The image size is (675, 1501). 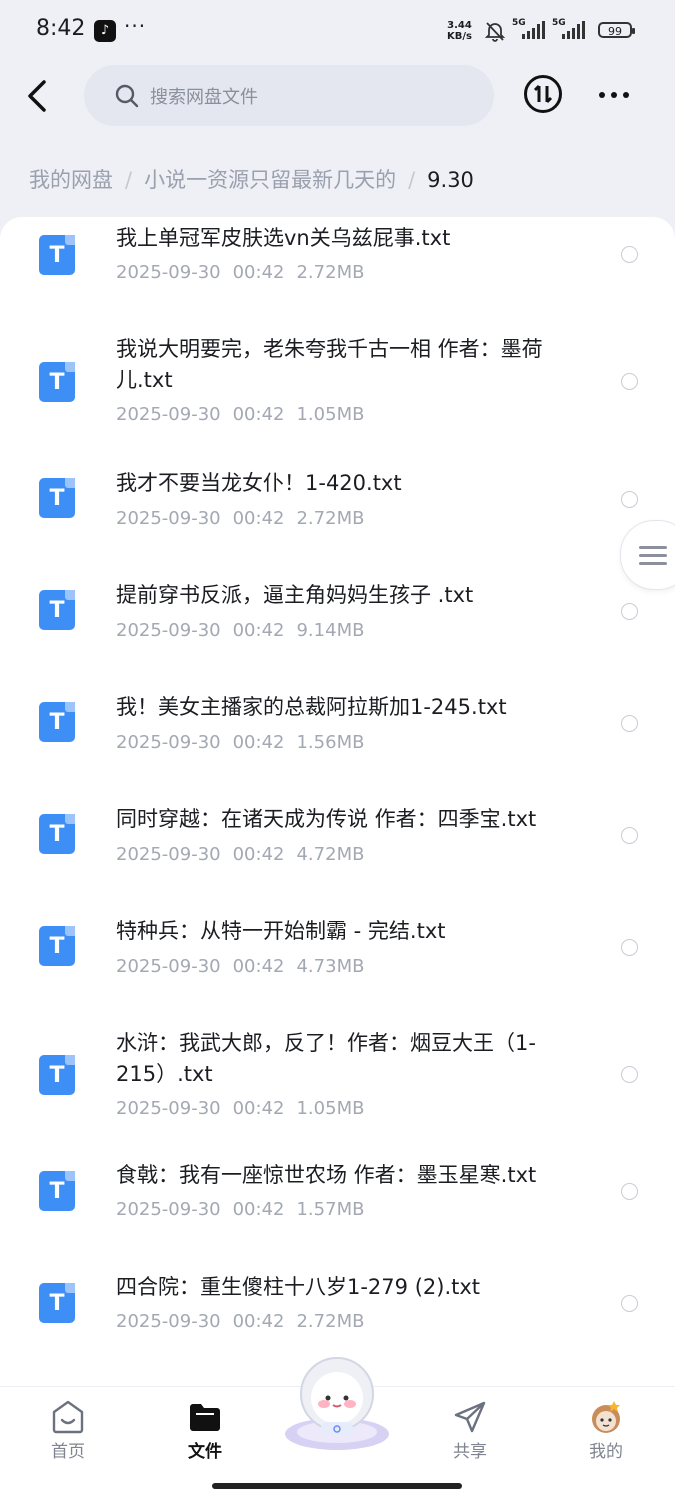 I want to click on network-speed: 3.44 KB/s, so click(x=459, y=31).